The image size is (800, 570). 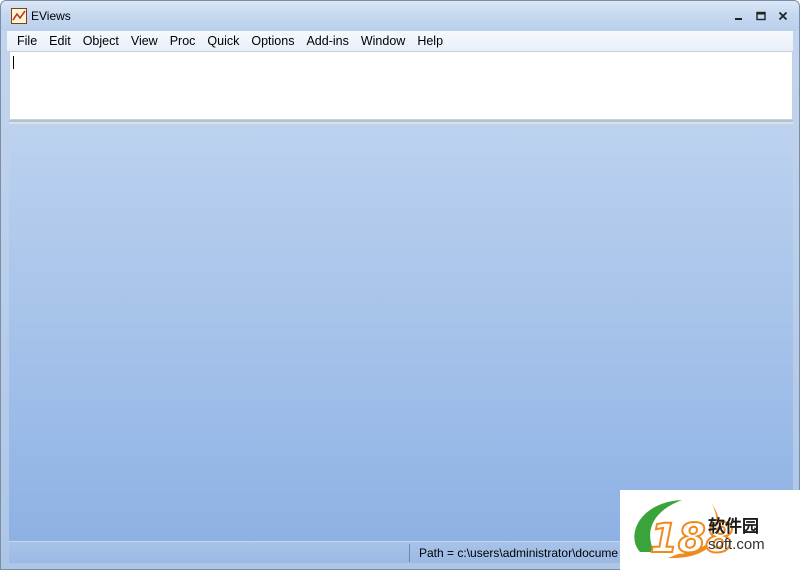 I want to click on maximize-button, so click(x=761, y=16).